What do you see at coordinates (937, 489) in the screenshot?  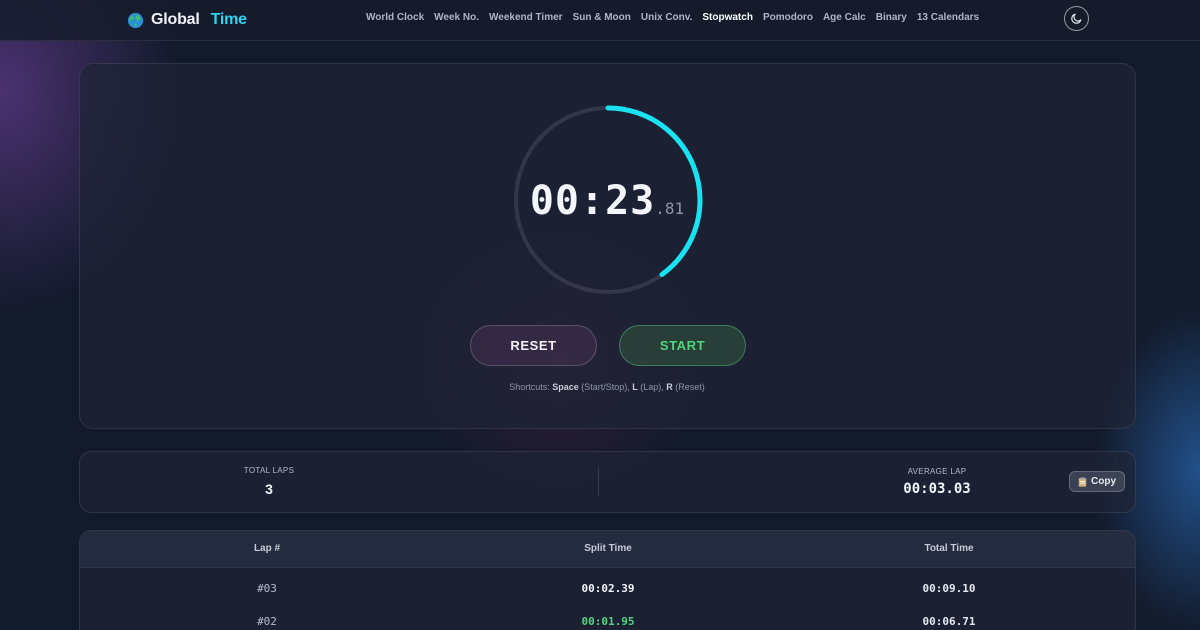 I see `average-lap-value: 00:03.03` at bounding box center [937, 489].